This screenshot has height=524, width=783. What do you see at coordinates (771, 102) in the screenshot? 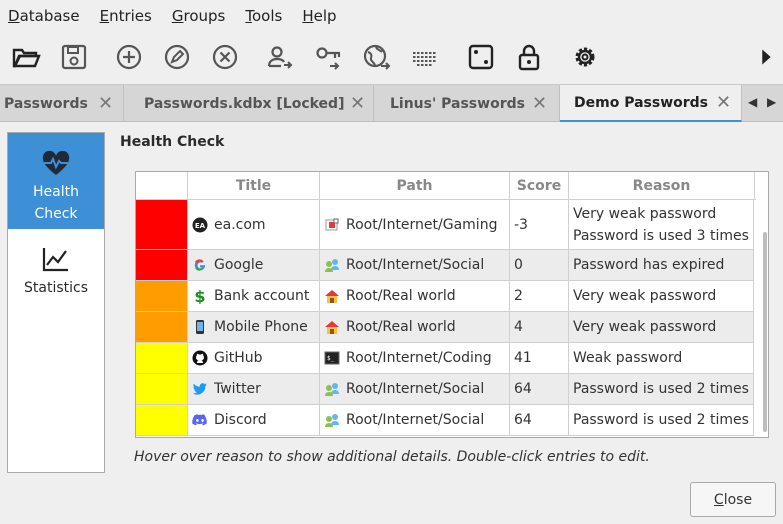
I see `tab-scroll-right-icon: ▶` at bounding box center [771, 102].